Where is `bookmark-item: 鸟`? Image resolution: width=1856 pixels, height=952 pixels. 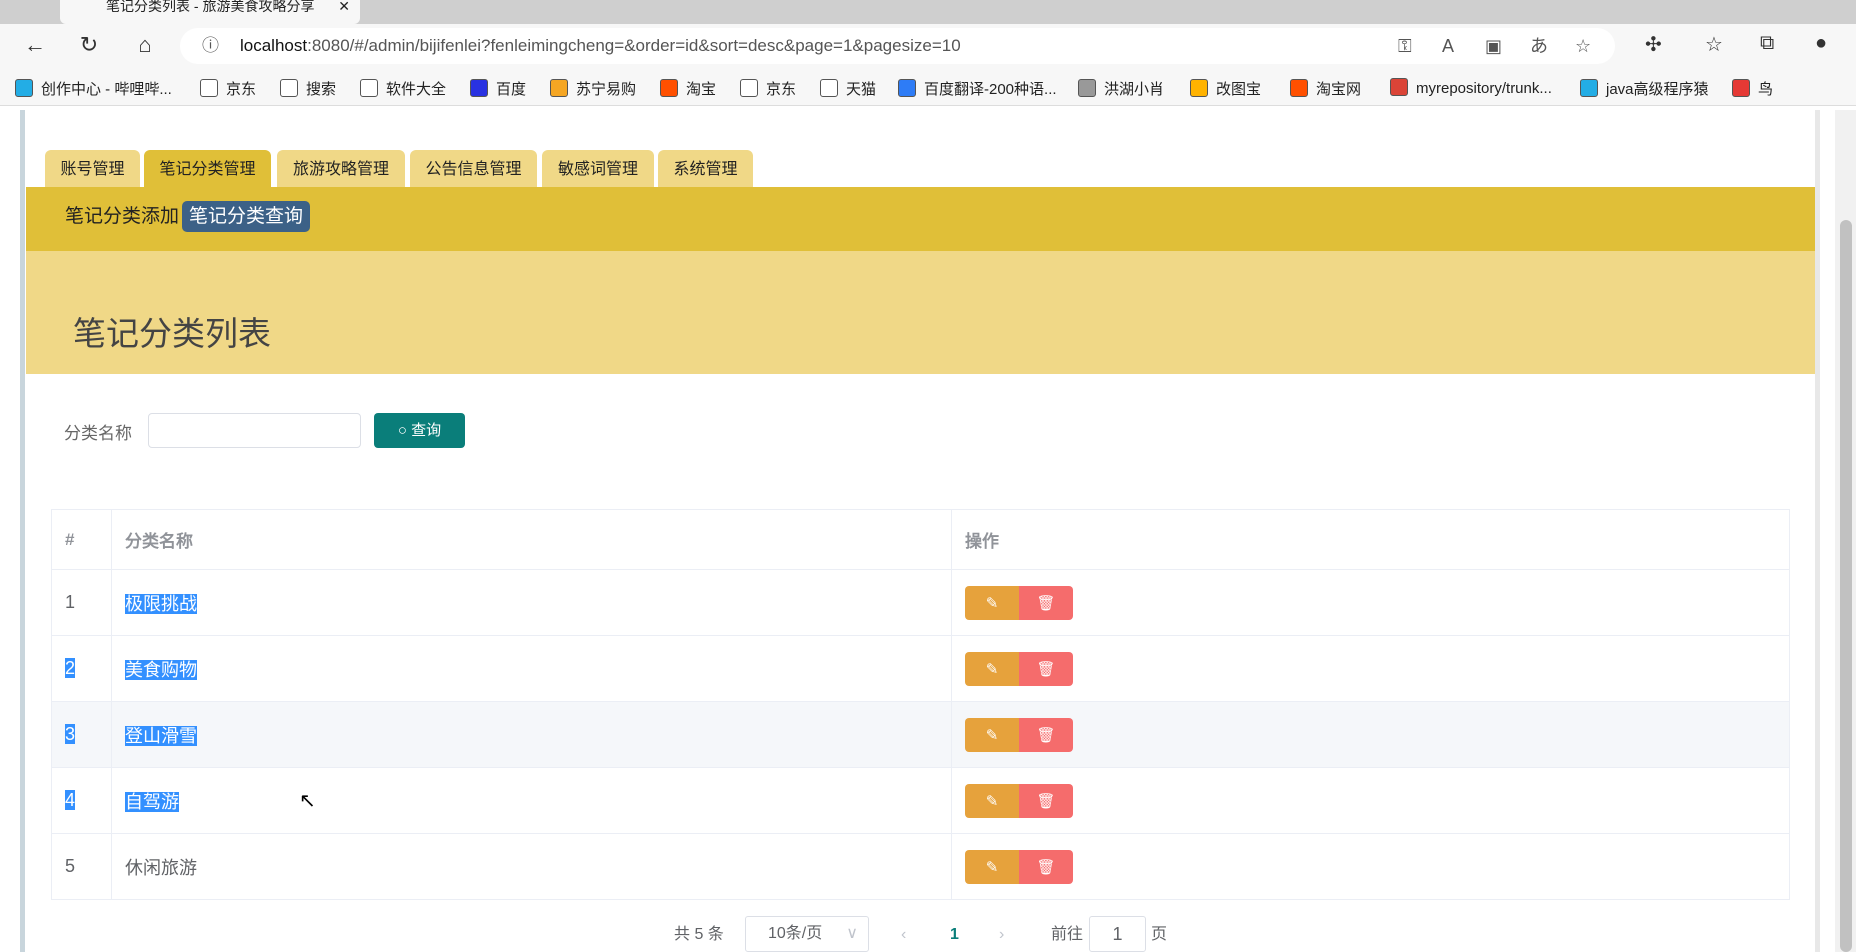
bookmark-item: 鸟 is located at coordinates (1752, 88).